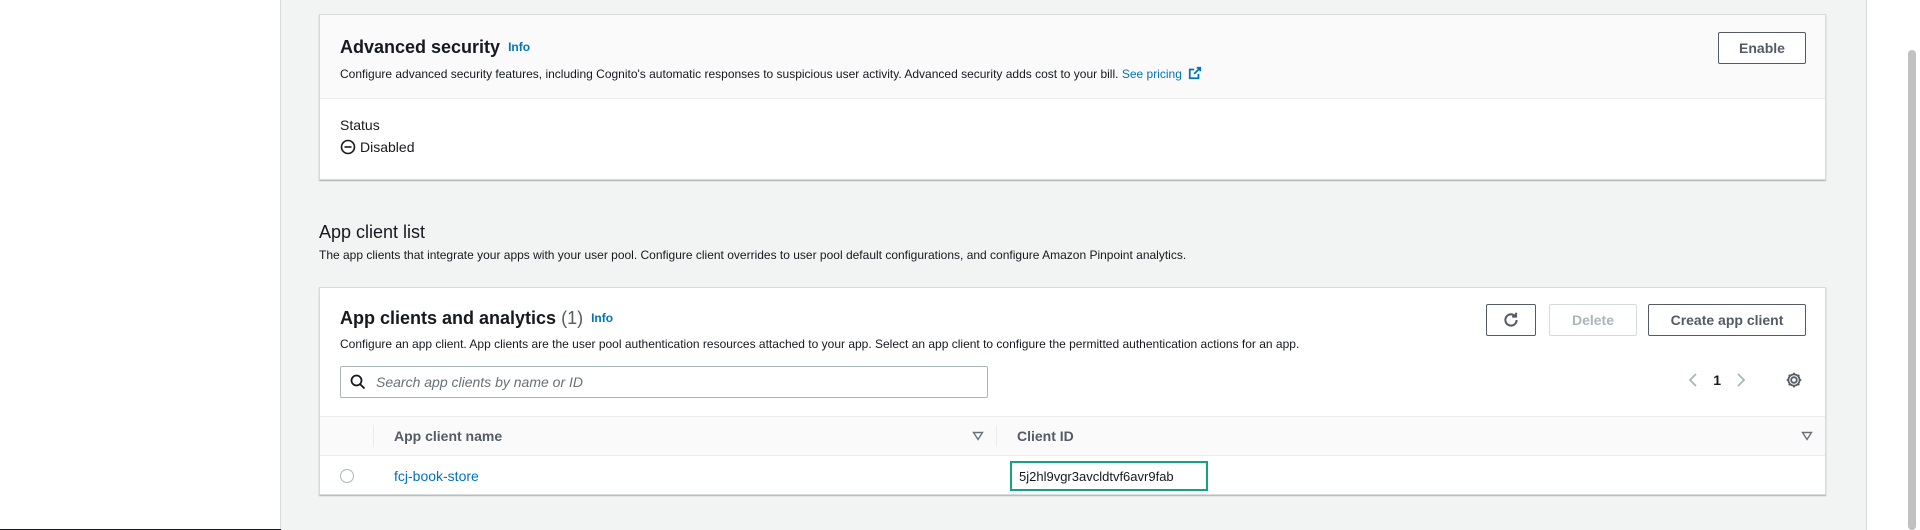  Describe the element at coordinates (1151, 74) in the screenshot. I see `see-pricing-label: See pricing` at that location.